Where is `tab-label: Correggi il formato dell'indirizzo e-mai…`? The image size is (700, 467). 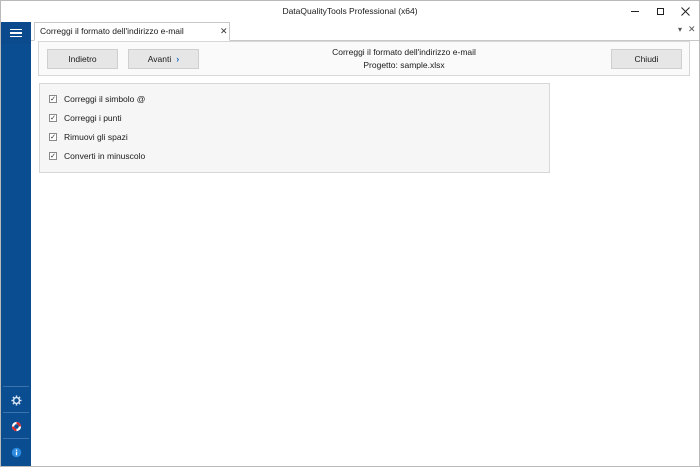 tab-label: Correggi il formato dell'indirizzo e-mai… is located at coordinates (112, 31).